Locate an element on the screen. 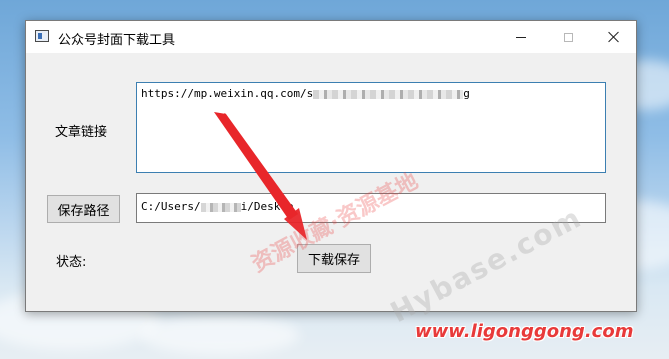 The width and height of the screenshot is (669, 359). save-path-text: C:/Users/ is located at coordinates (171, 206).